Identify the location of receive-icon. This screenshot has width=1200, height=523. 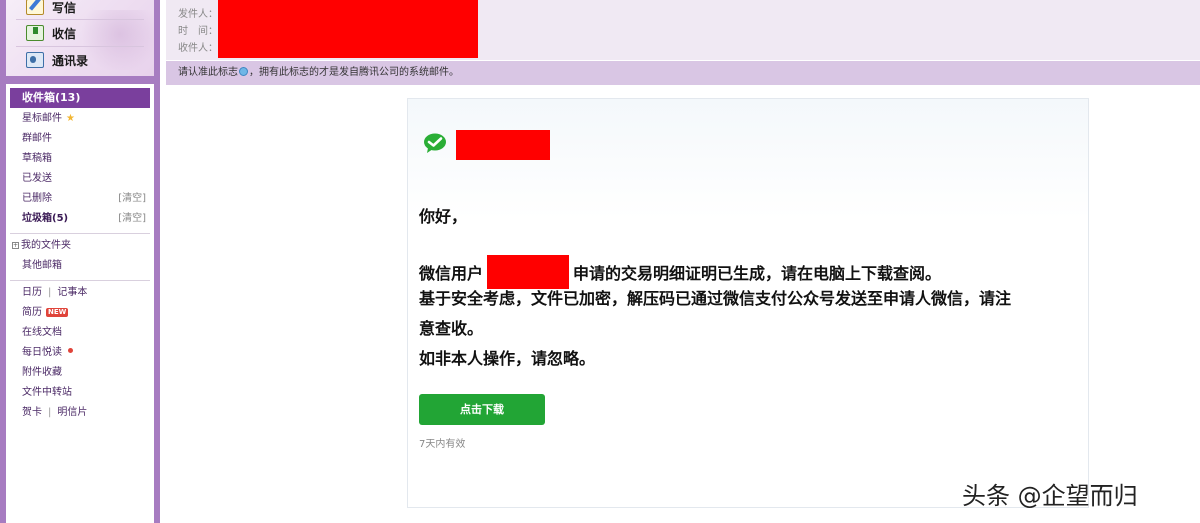
(35, 33).